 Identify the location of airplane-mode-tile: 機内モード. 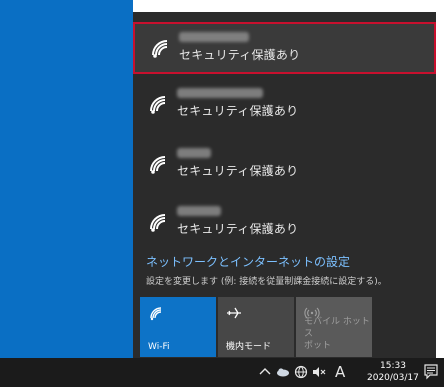
(256, 327).